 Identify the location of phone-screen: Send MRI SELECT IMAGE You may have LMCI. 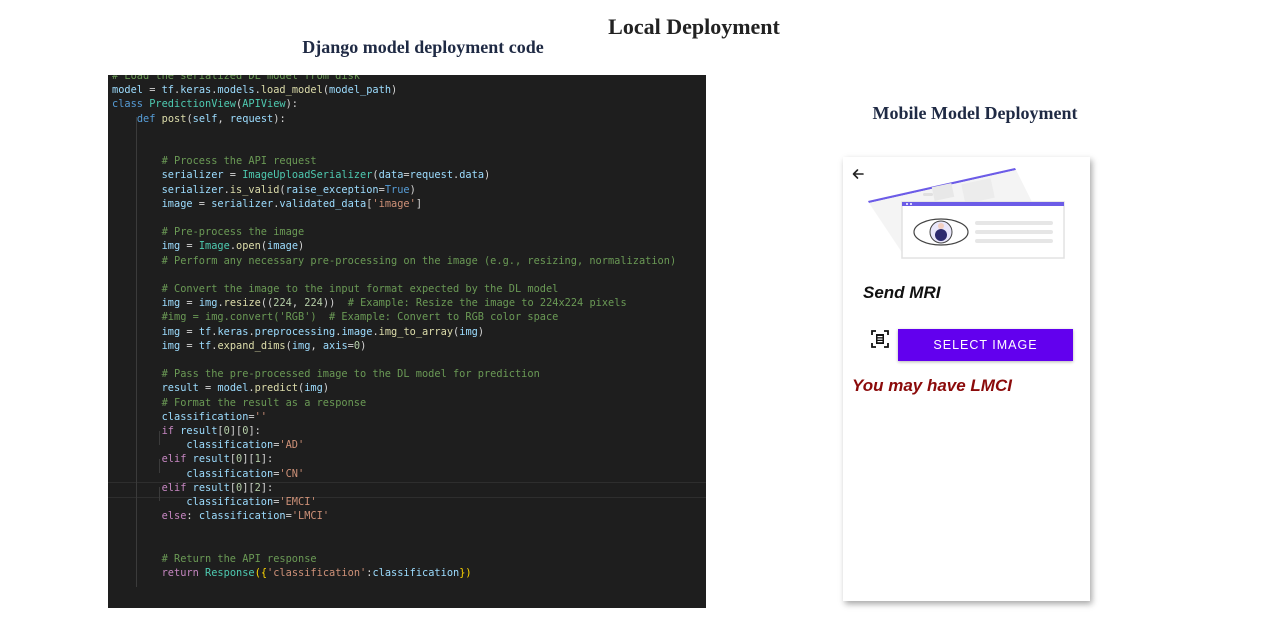
(966, 379).